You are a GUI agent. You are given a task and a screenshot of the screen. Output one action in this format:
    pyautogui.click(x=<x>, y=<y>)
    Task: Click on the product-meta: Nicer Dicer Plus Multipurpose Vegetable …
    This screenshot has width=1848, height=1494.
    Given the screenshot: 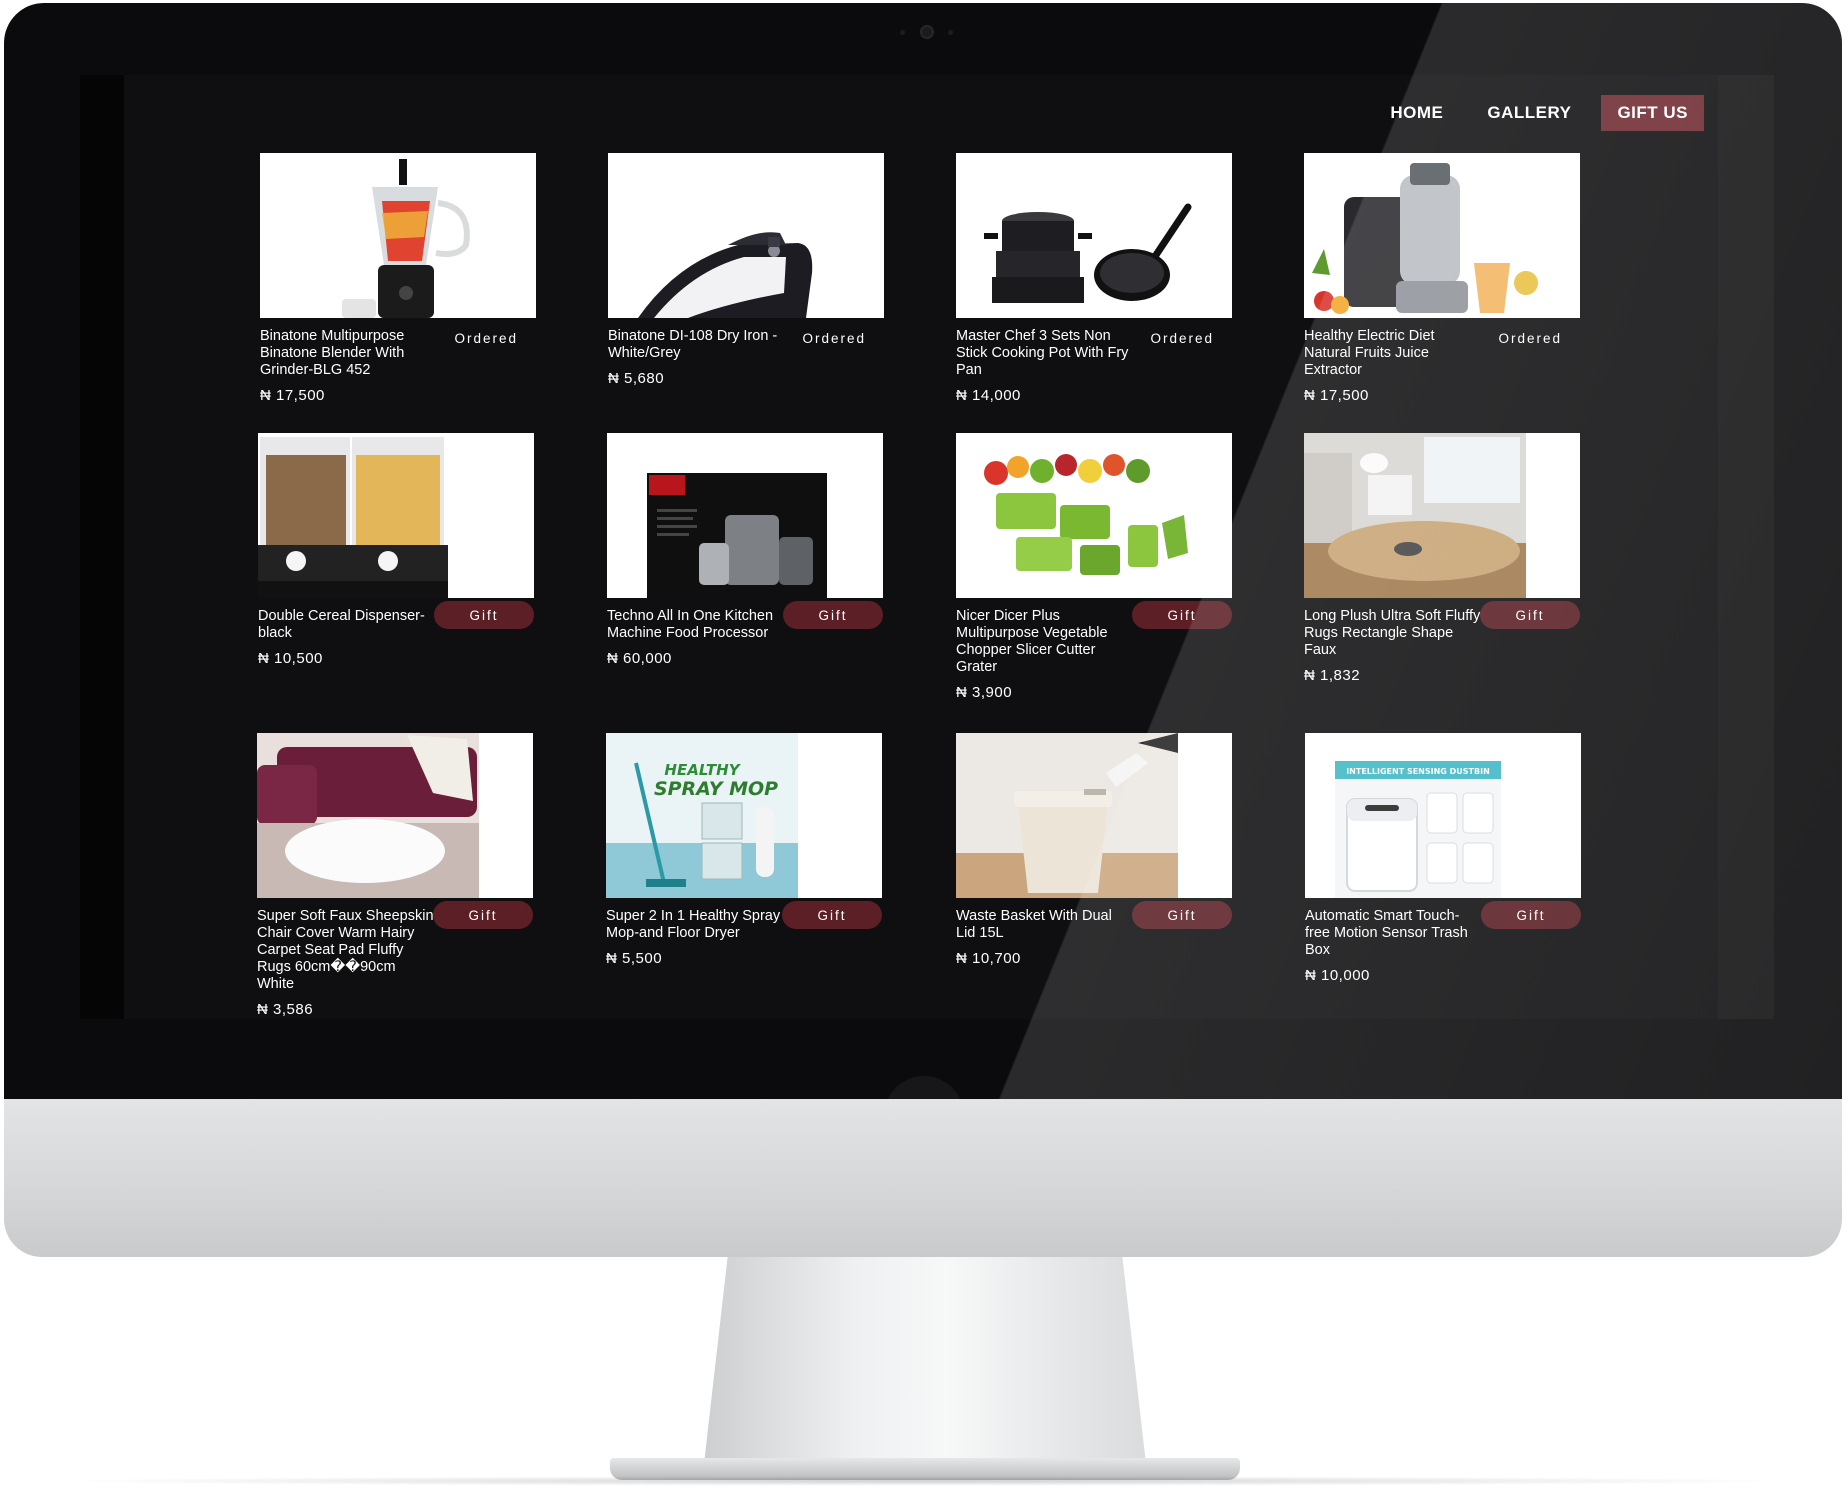 What is the action you would take?
    pyautogui.click(x=1094, y=651)
    